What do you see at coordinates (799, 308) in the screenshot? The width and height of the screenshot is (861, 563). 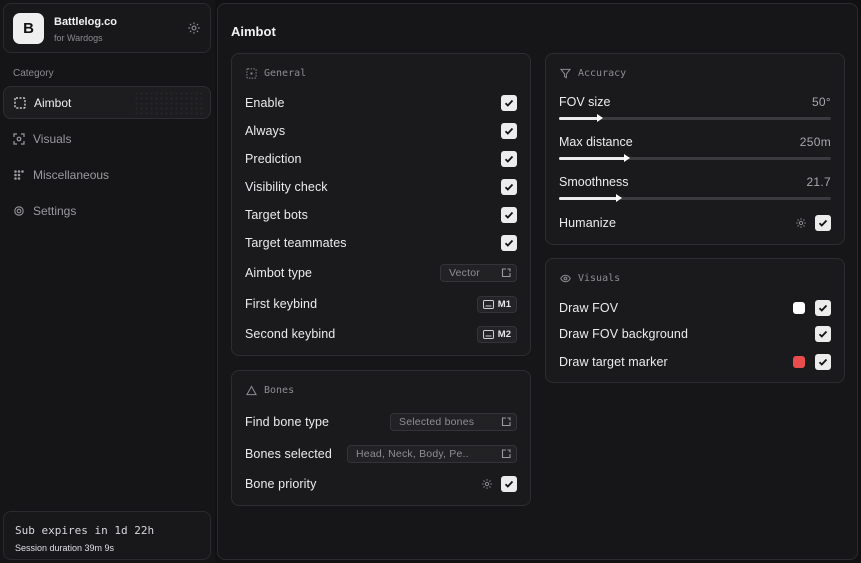 I see `color-swatch-draw-fov` at bounding box center [799, 308].